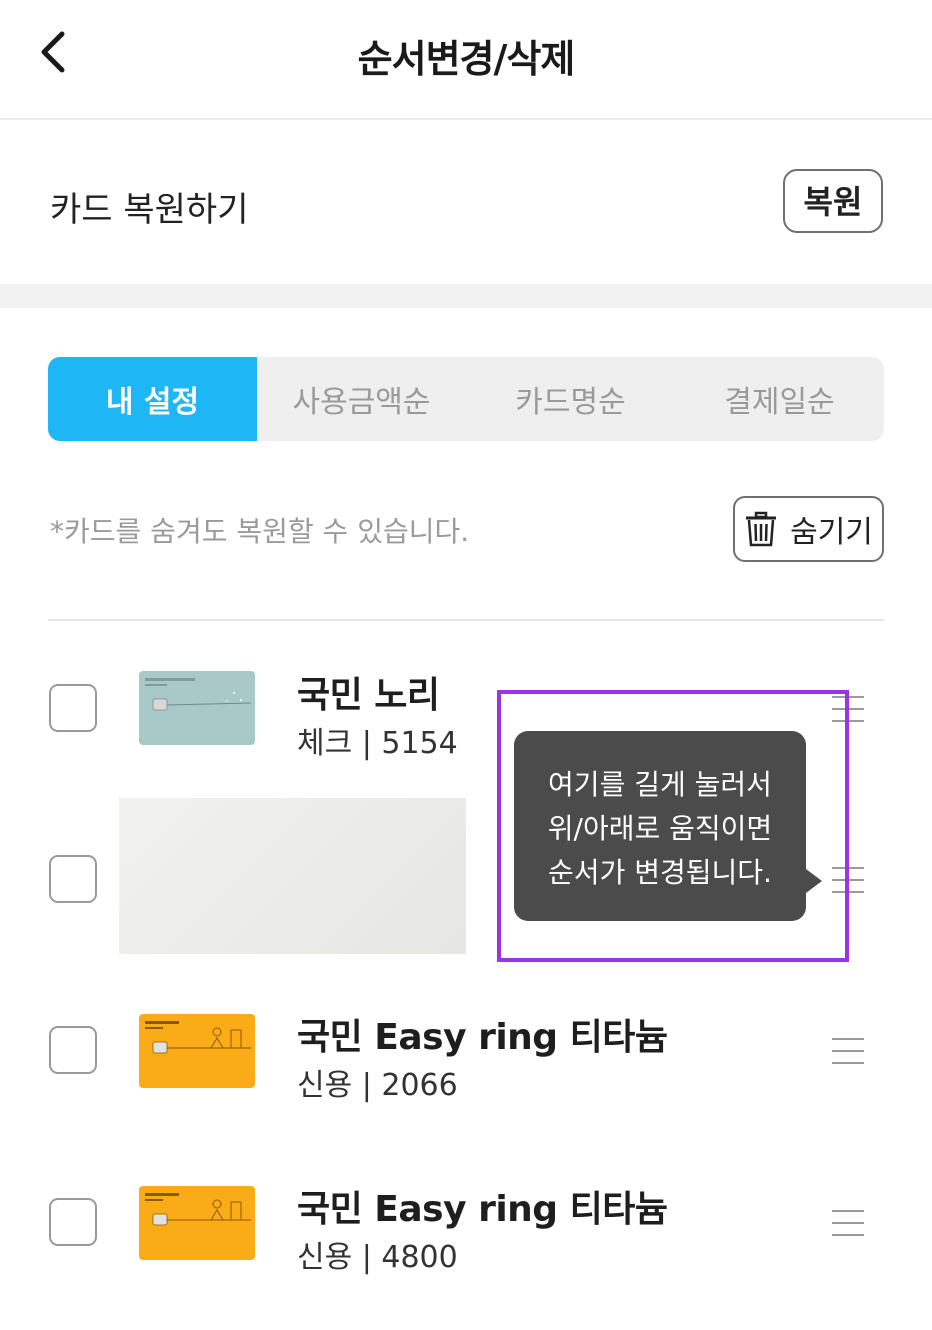 This screenshot has width=932, height=1330. I want to click on tab-card-name: 카드명순, so click(570, 399).